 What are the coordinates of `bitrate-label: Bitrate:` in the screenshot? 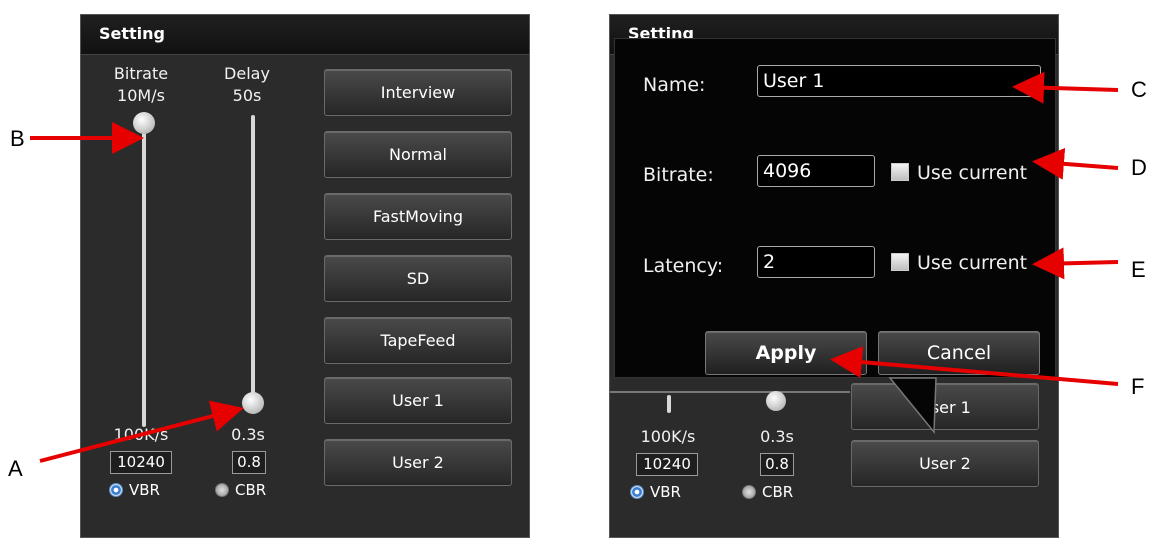 It's located at (678, 175).